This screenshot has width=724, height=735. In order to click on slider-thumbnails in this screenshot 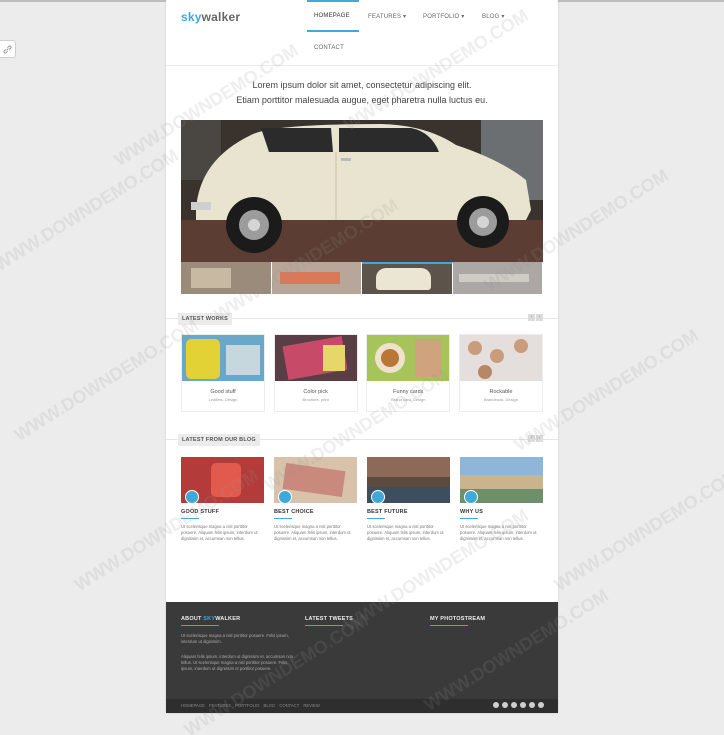, I will do `click(362, 278)`.